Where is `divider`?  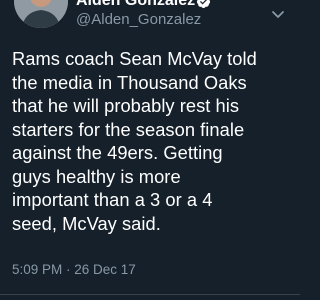 divider is located at coordinates (150, 294).